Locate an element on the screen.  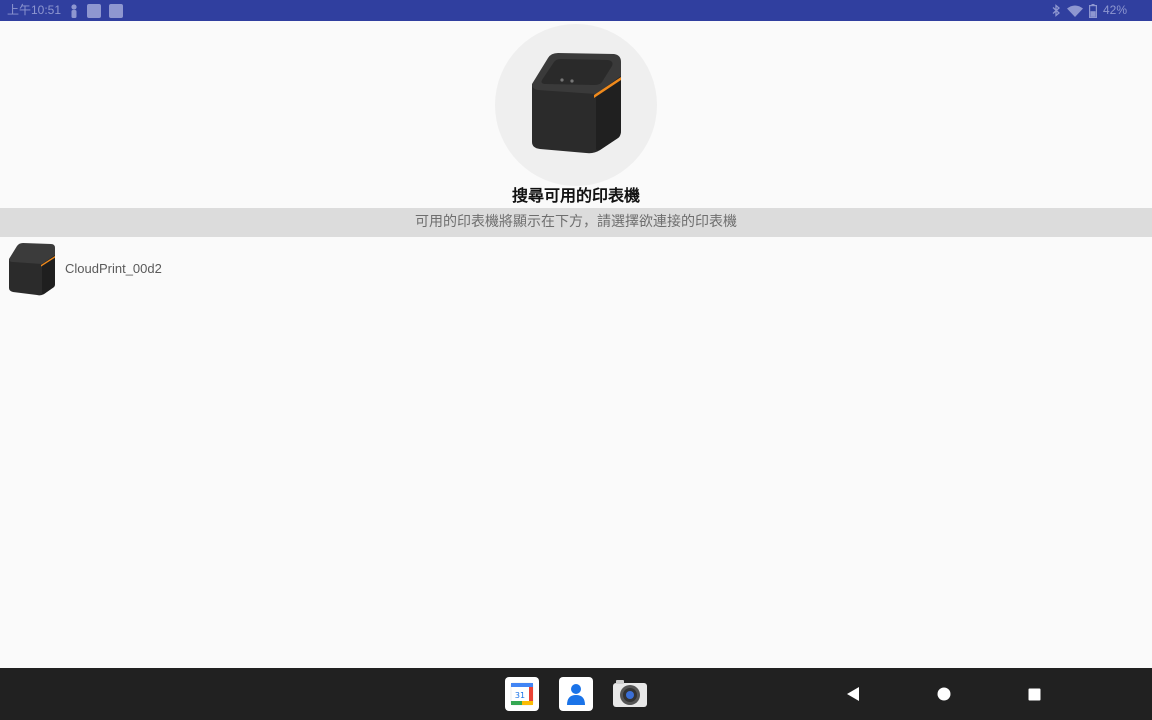
recents-button is located at coordinates (1034, 694).